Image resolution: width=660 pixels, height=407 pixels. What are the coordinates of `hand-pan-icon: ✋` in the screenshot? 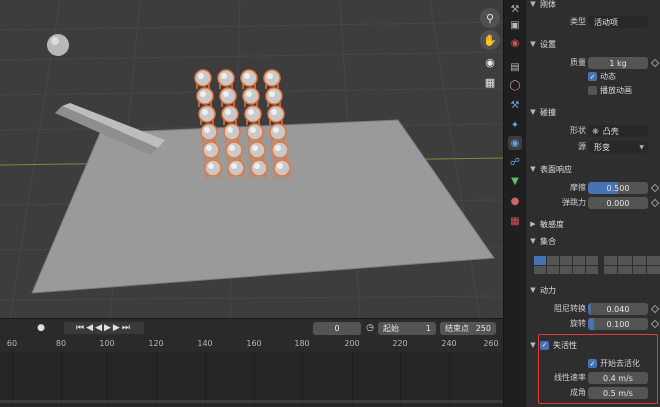 It's located at (490, 40).